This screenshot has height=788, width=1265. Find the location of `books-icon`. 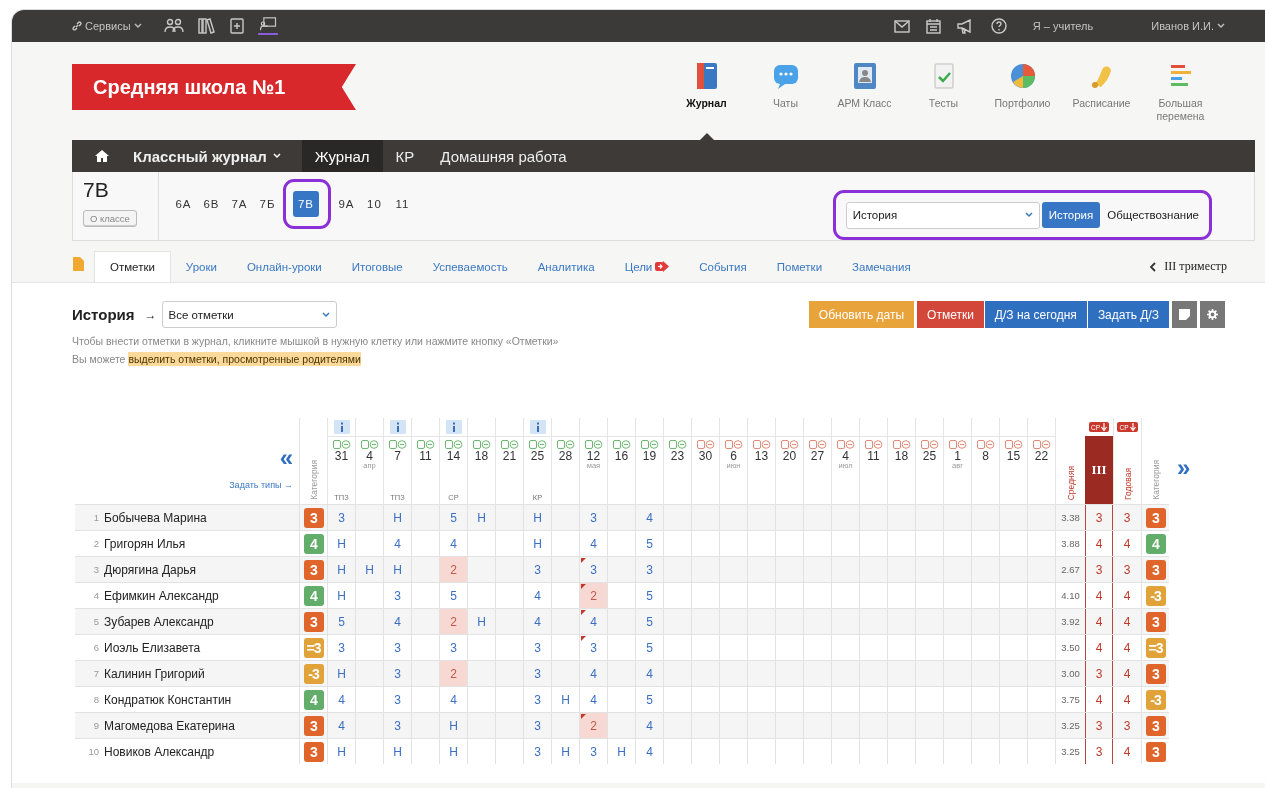

books-icon is located at coordinates (206, 26).